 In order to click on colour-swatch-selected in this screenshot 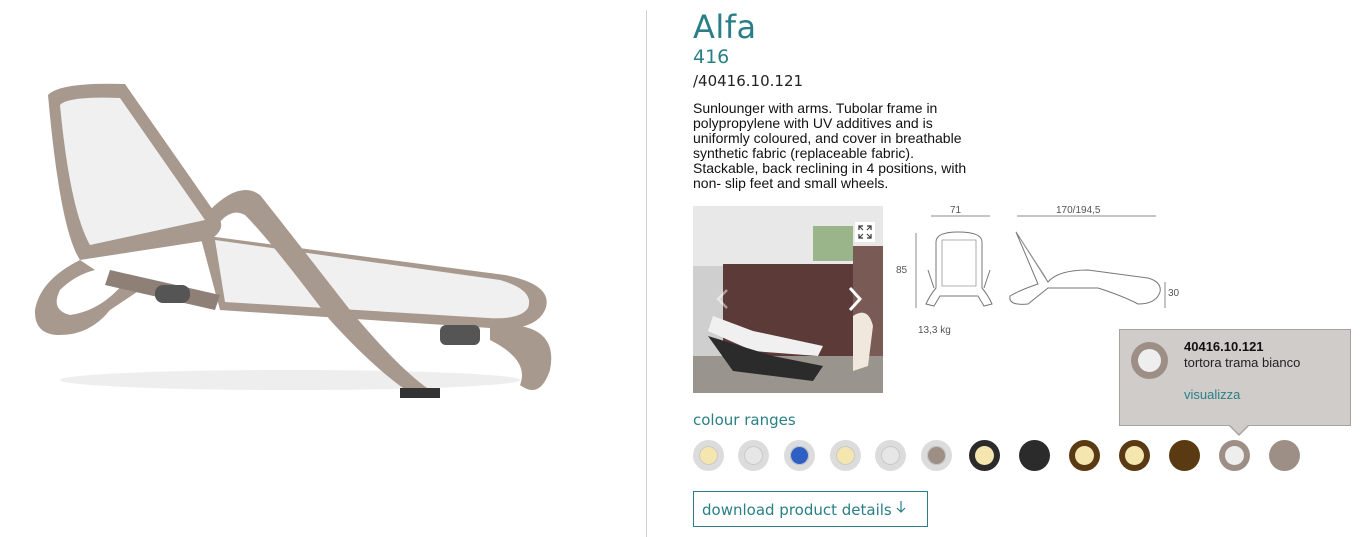, I will do `click(1234, 455)`.